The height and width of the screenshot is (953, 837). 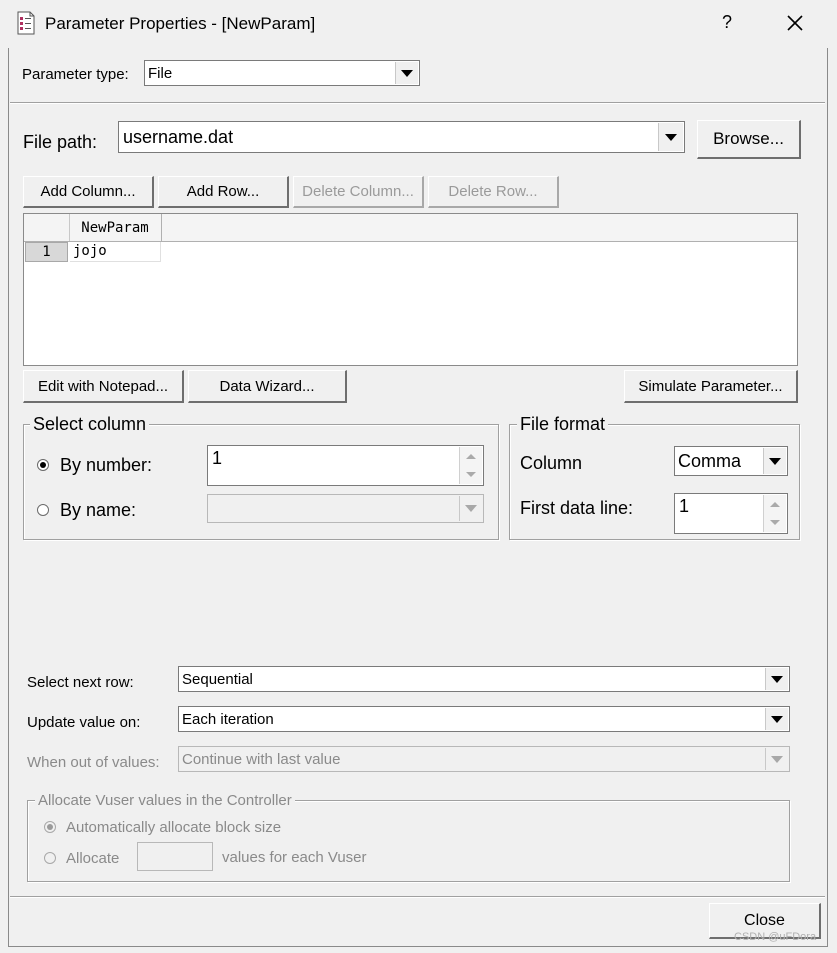 I want to click on by-number-stepper: 1, so click(x=345, y=465).